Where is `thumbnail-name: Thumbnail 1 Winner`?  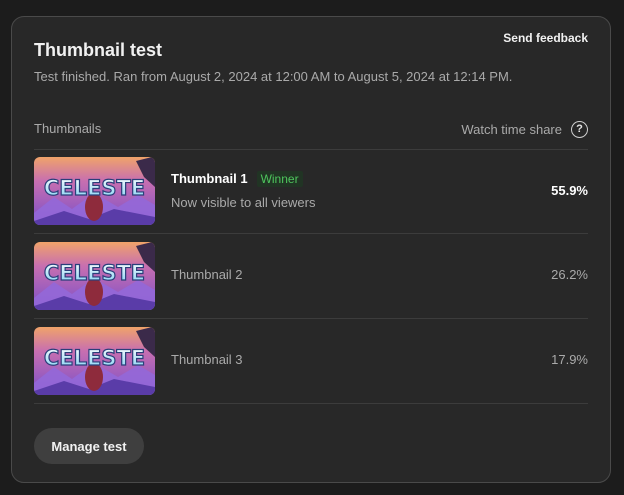
thumbnail-name: Thumbnail 1 Winner is located at coordinates (237, 179).